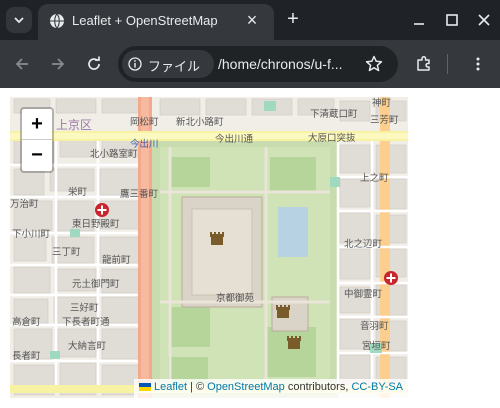  Describe the element at coordinates (78, 192) in the screenshot. I see `map-label: 栄町` at that location.